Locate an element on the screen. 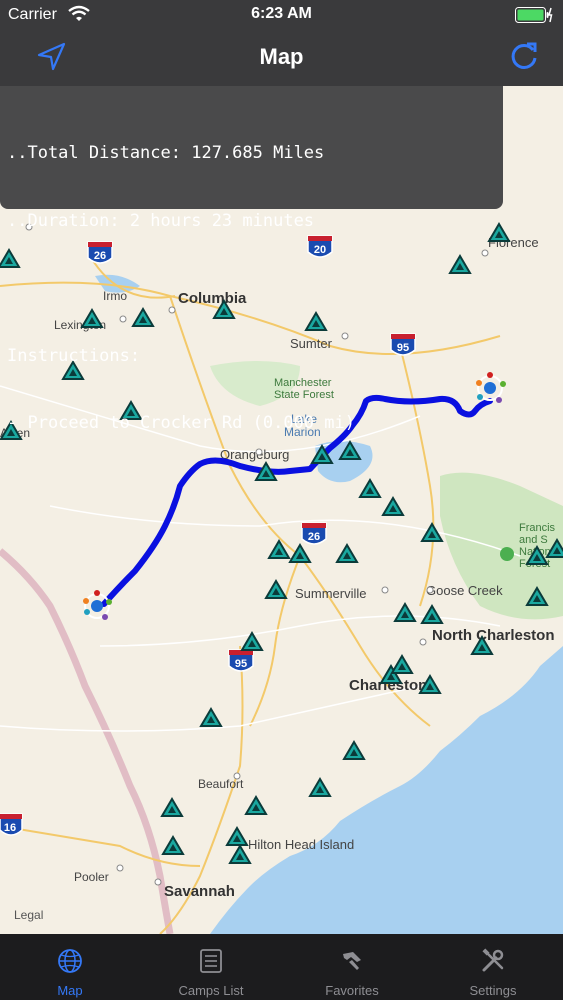  favorites-icon is located at coordinates (352, 961).